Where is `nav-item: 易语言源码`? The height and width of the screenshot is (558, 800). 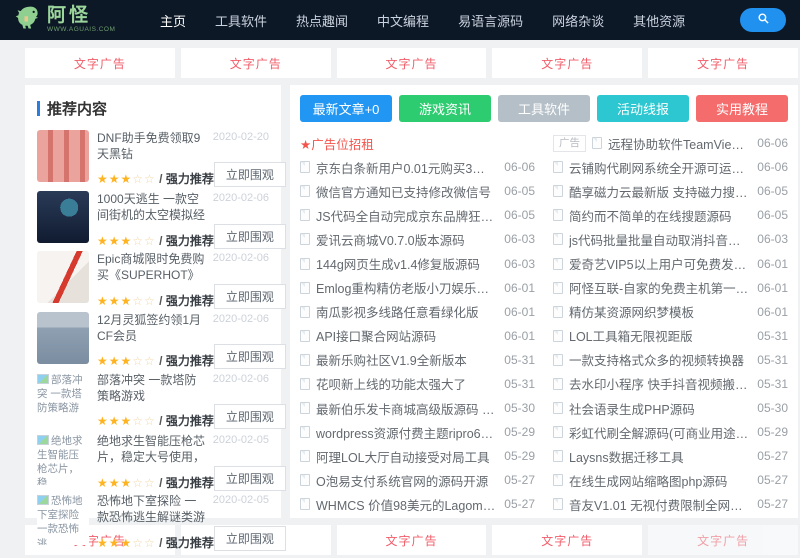
nav-item: 易语言源码 is located at coordinates (490, 20).